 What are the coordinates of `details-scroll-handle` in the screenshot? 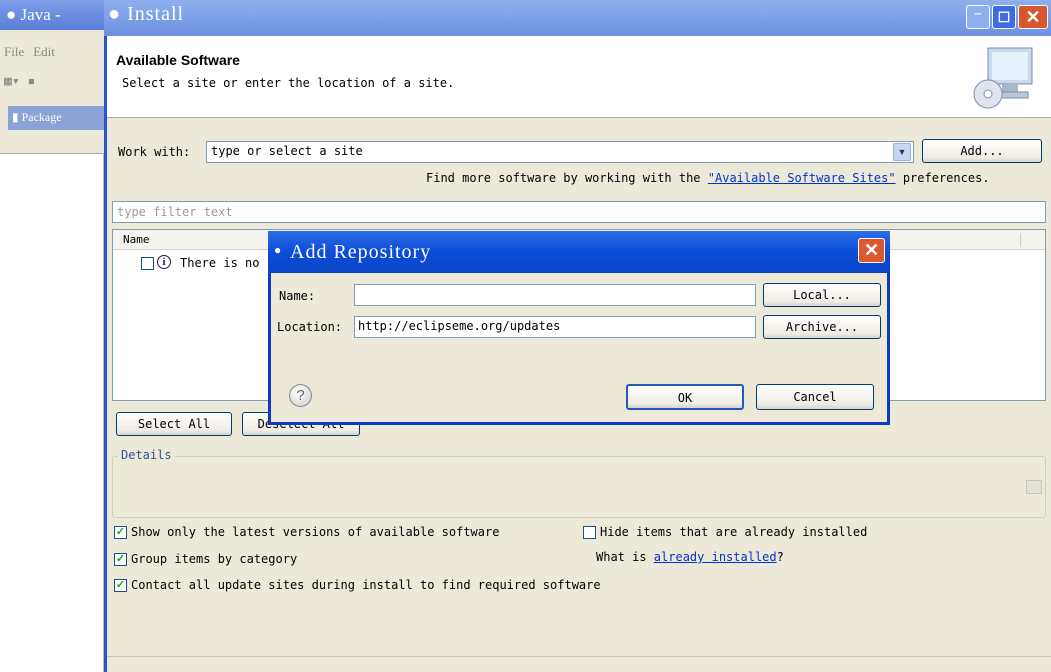 It's located at (1034, 487).